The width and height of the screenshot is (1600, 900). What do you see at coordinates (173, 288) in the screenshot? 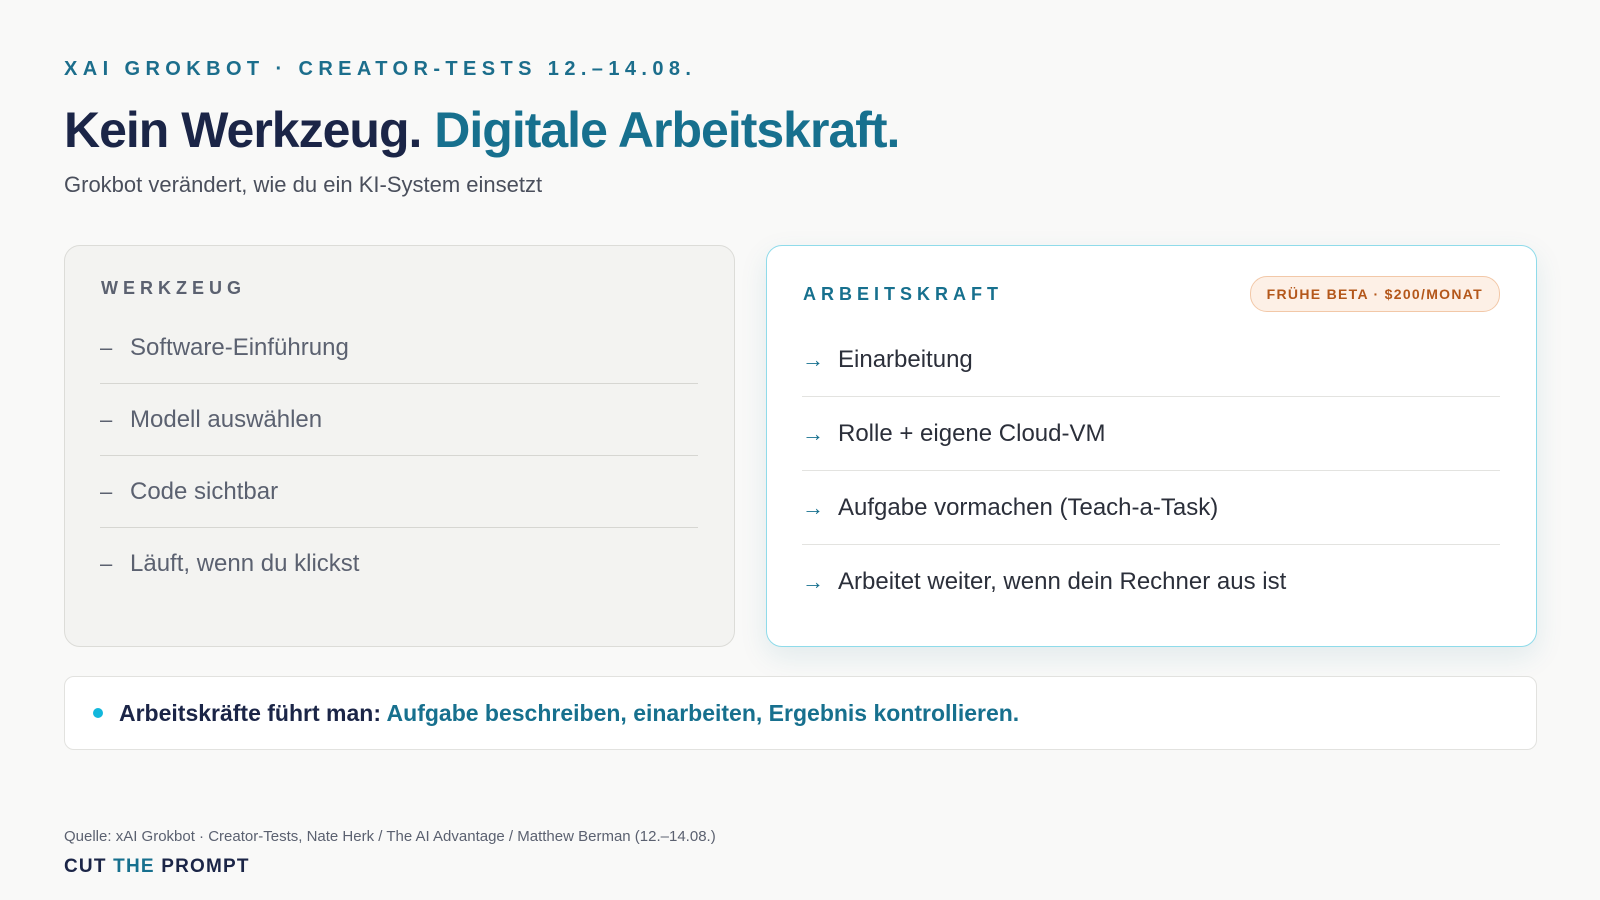
I see `tool-card-label: WERKZEUG` at bounding box center [173, 288].